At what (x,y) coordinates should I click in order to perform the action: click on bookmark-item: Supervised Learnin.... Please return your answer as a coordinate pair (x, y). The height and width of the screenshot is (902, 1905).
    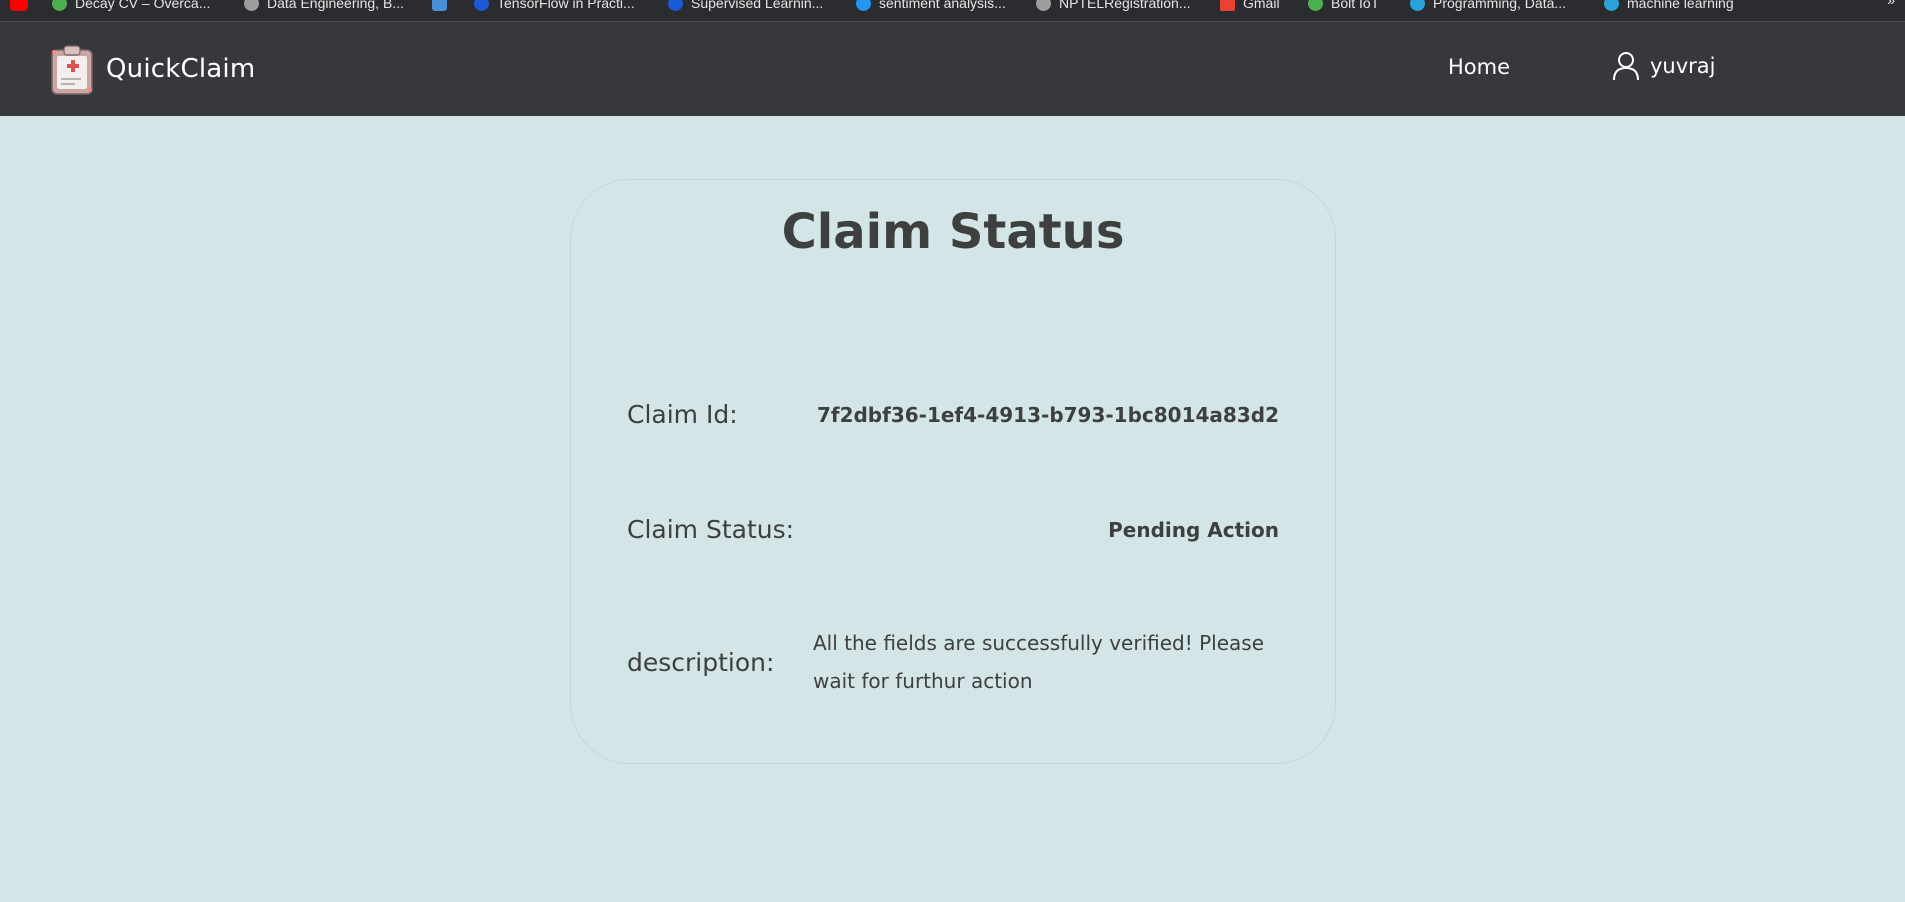
    Looking at the image, I should click on (745, 6).